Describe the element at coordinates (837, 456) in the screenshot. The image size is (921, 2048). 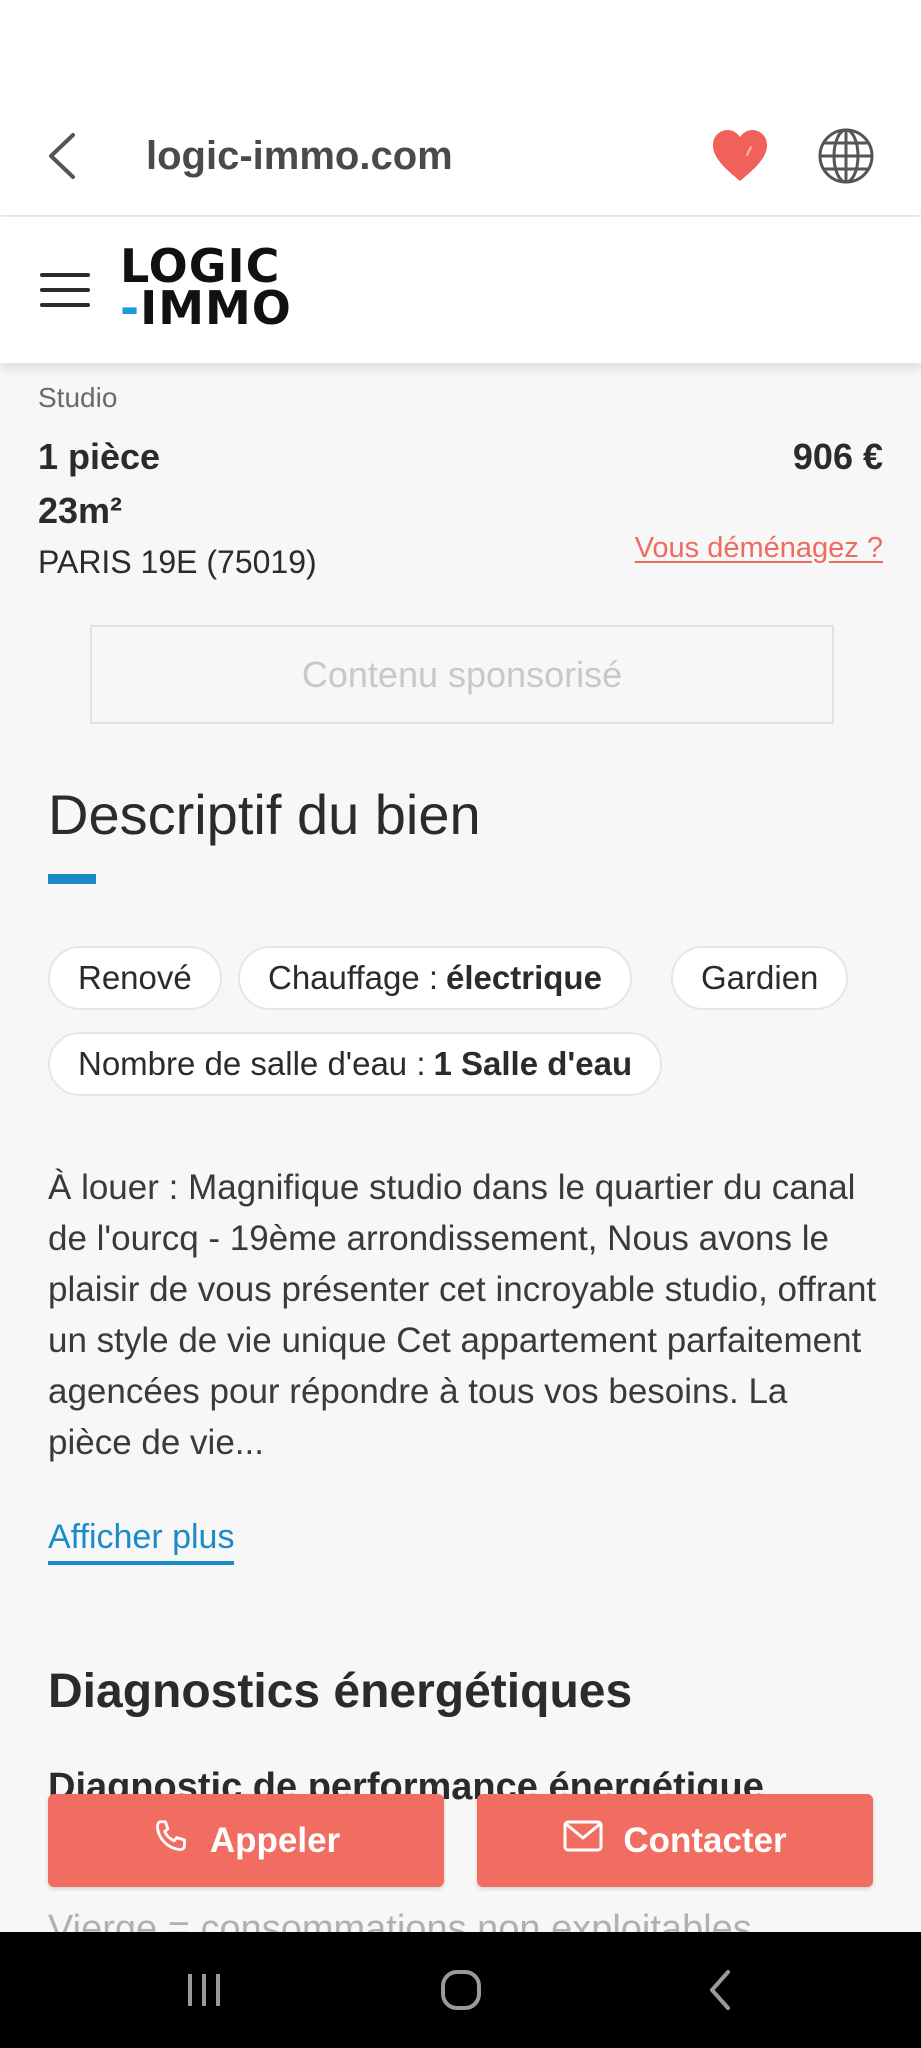
I see `price: 906 €` at that location.